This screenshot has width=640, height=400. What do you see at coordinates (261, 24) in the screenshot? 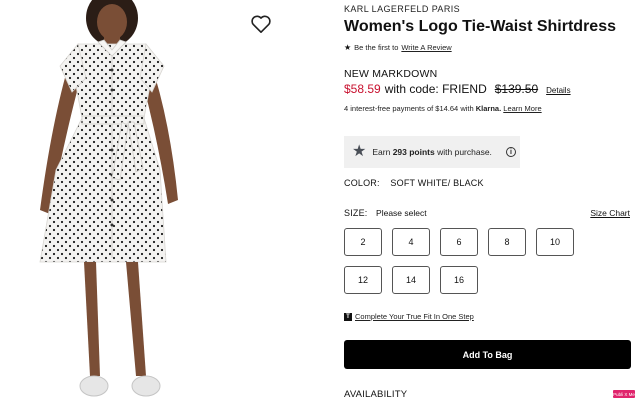
I see `heart-icon` at bounding box center [261, 24].